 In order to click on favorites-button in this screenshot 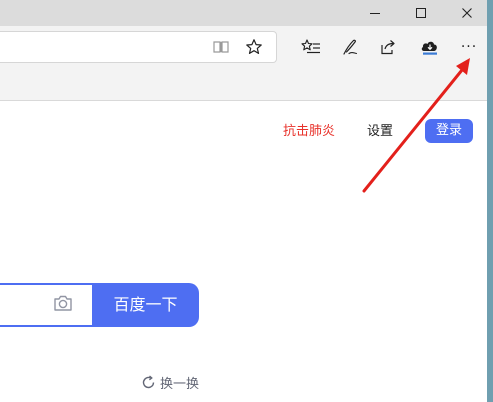, I will do `click(311, 47)`.